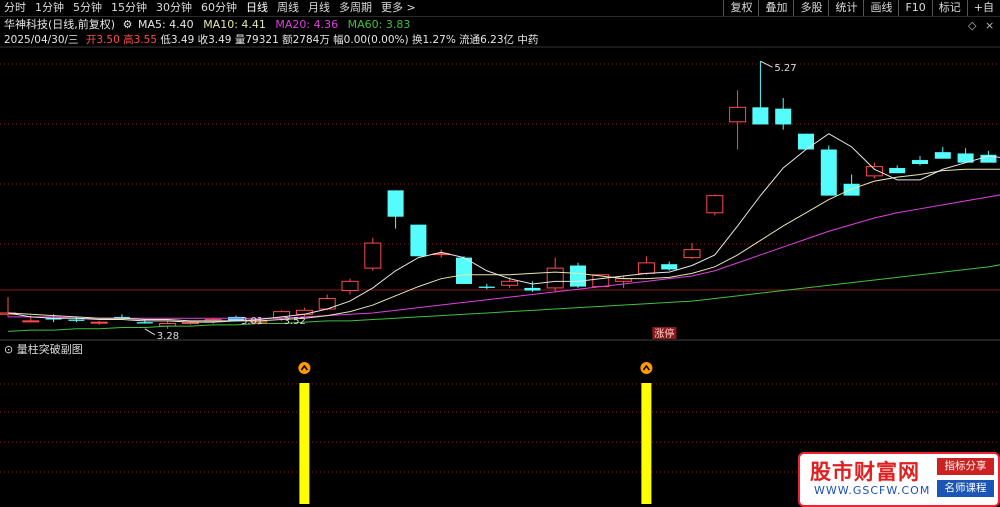  I want to click on watermark-logo: 股市财富网 WWW.GSCFW.COM 指标分享 名师课程, so click(899, 479).